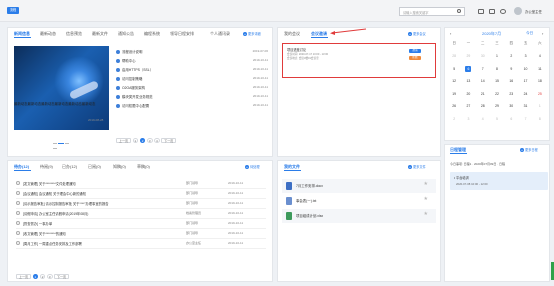  What do you see at coordinates (511, 81) in the screenshot?
I see `calendar-day: 16` at bounding box center [511, 81].